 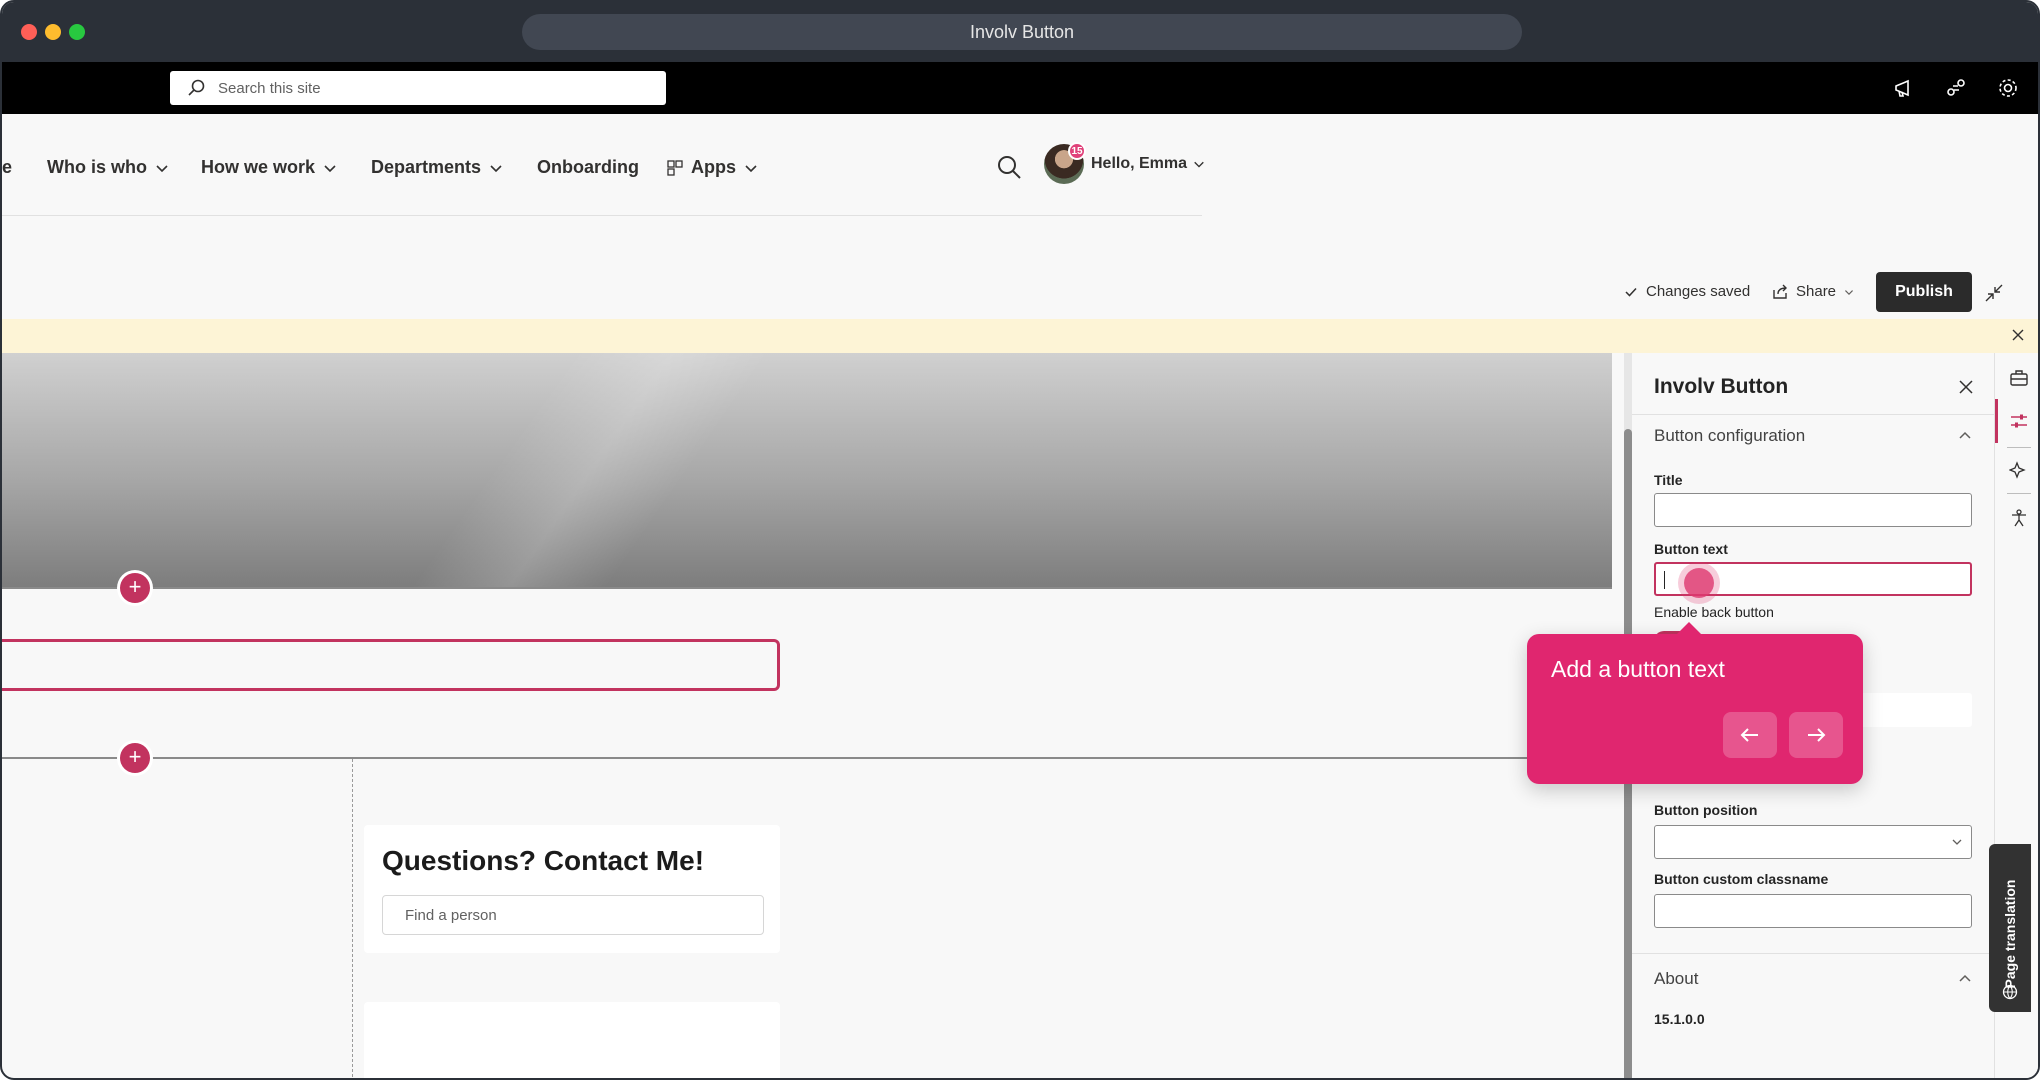 What do you see at coordinates (543, 860) in the screenshot?
I see `contact-card-title: Questions? Contact Me!` at bounding box center [543, 860].